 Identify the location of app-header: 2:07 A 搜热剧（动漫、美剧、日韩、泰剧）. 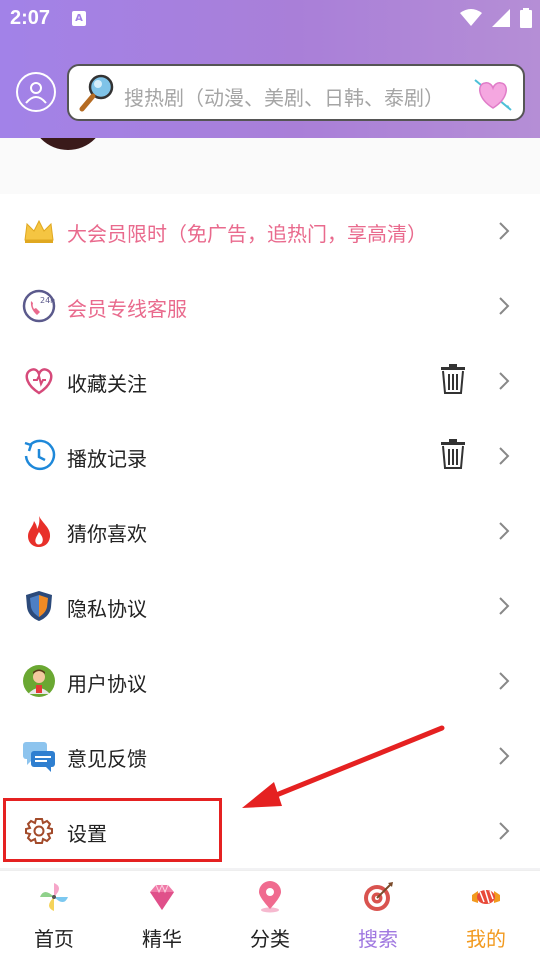
(270, 69).